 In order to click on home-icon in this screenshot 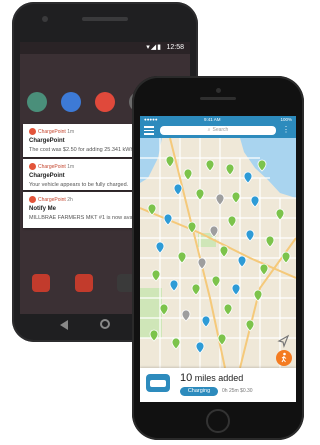, I will do `click(105, 324)`.